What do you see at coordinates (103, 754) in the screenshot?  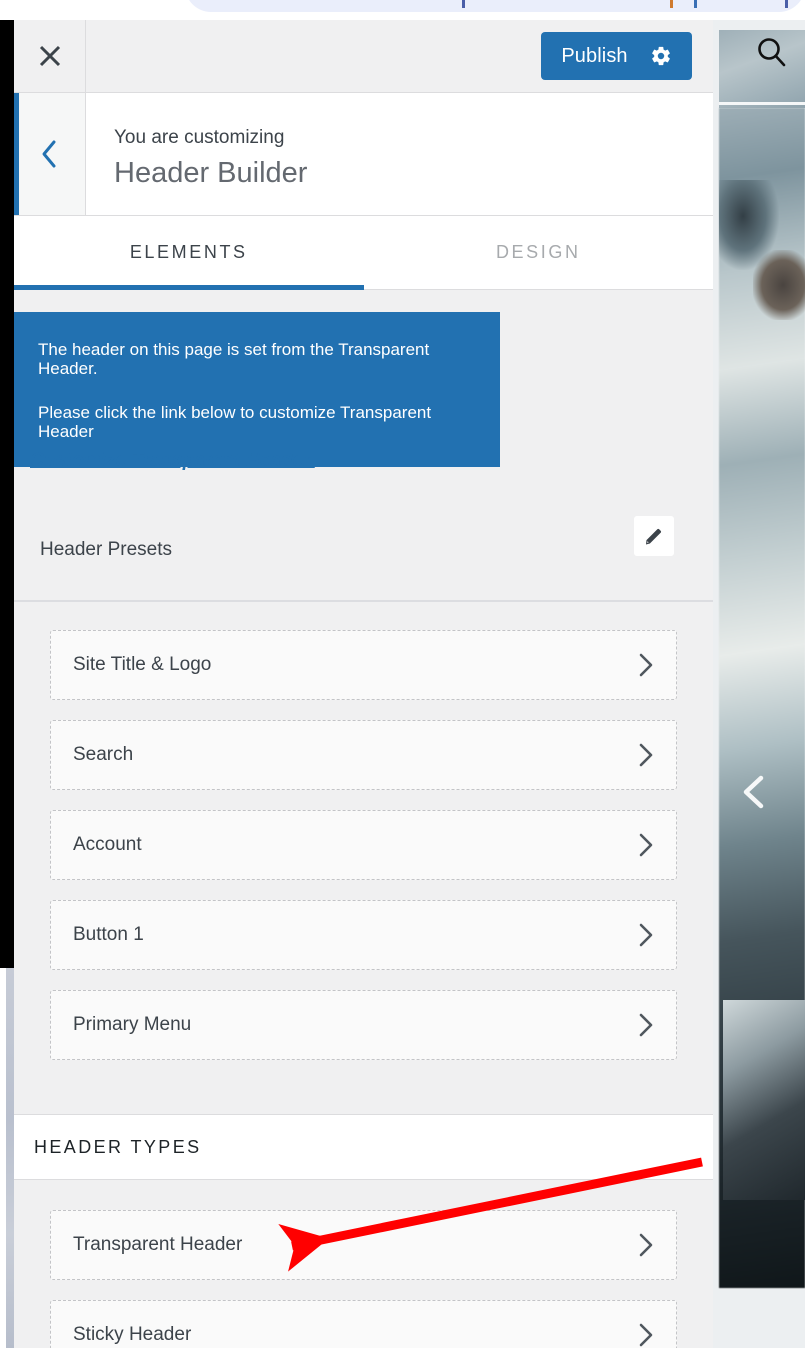 I see `builder-item-label: Search` at bounding box center [103, 754].